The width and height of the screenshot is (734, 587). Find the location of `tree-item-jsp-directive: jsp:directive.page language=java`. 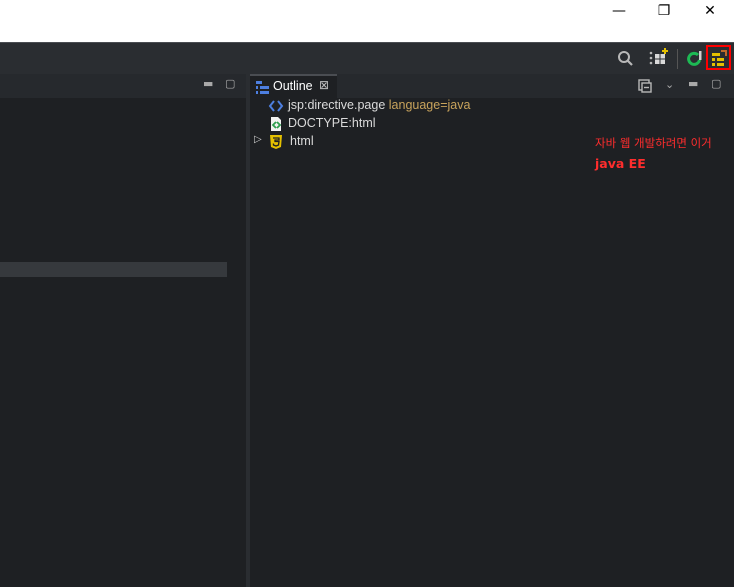

tree-item-jsp-directive: jsp:directive.page language=java is located at coordinates (393, 106).